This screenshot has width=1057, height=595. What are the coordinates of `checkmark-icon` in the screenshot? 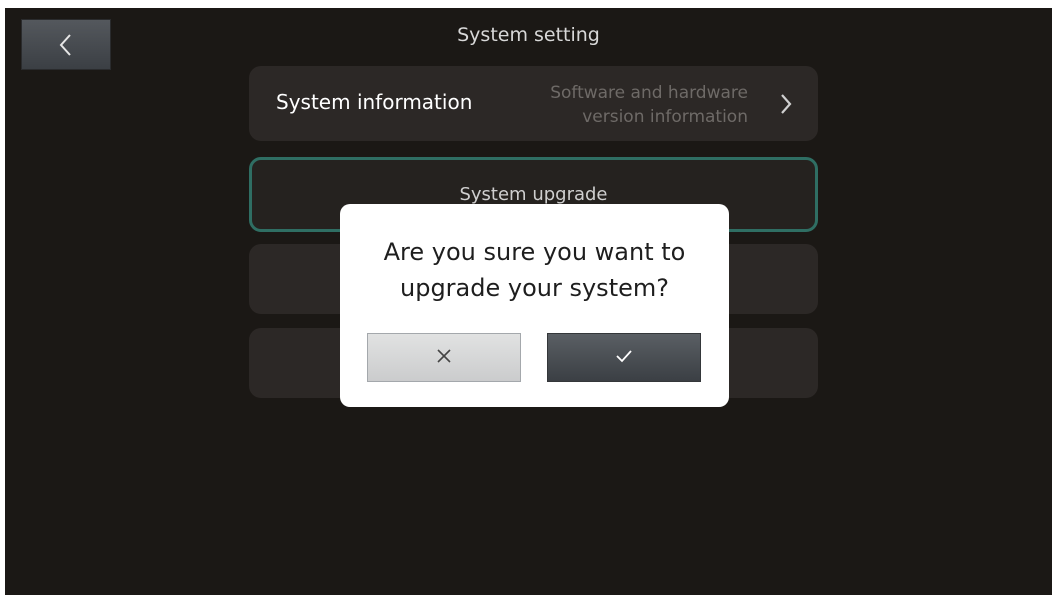 It's located at (624, 357).